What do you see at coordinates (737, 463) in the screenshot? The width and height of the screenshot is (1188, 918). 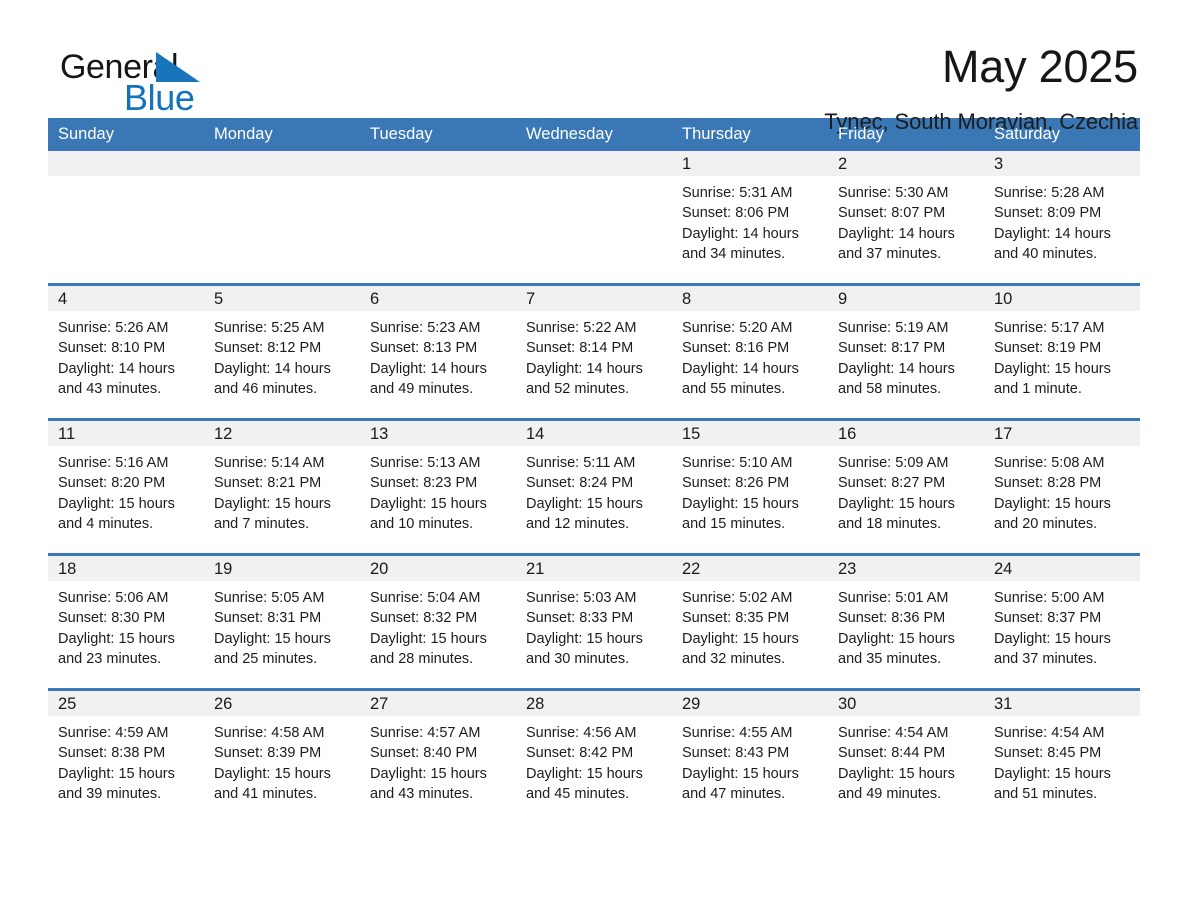 I see `sunrise-text: Sunrise: 5:10 AM` at bounding box center [737, 463].